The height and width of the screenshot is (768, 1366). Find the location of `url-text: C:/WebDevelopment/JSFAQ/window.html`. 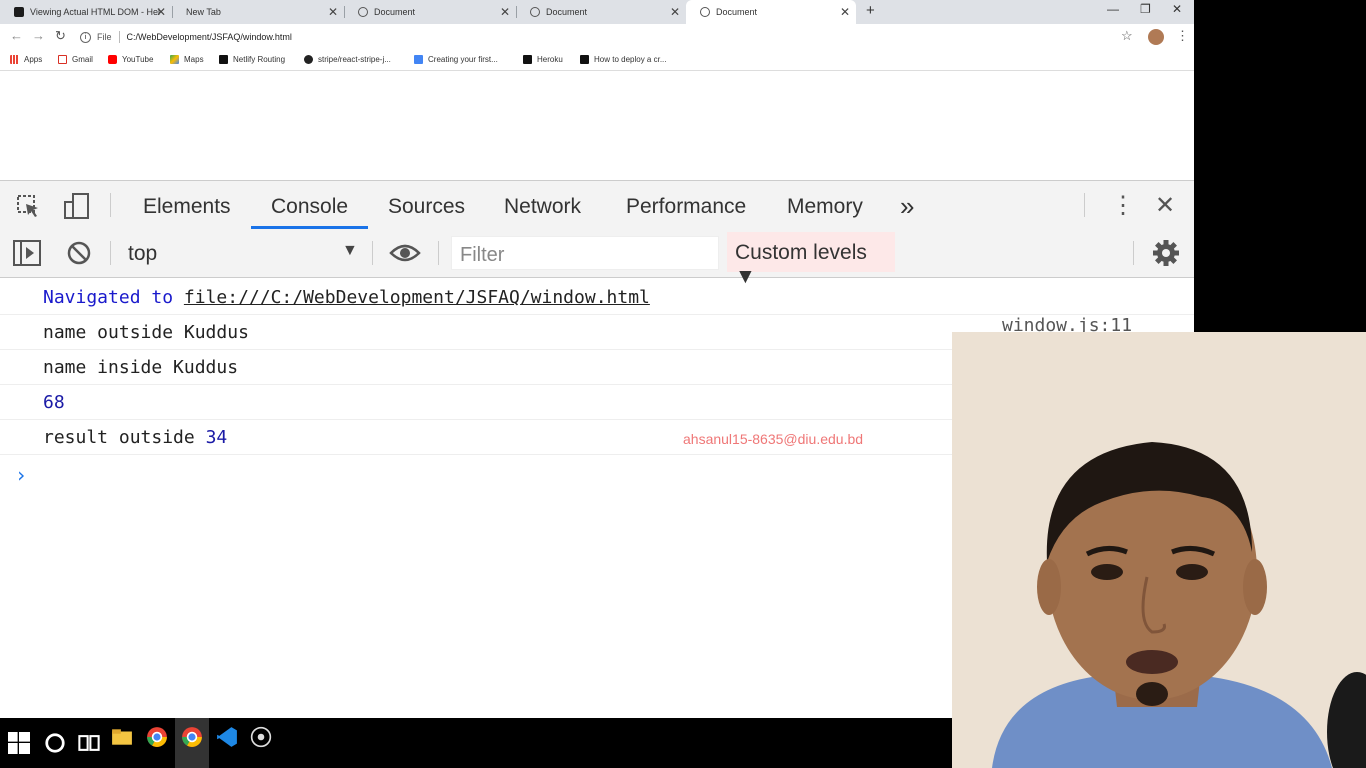

url-text: C:/WebDevelopment/JSFAQ/window.html is located at coordinates (209, 37).